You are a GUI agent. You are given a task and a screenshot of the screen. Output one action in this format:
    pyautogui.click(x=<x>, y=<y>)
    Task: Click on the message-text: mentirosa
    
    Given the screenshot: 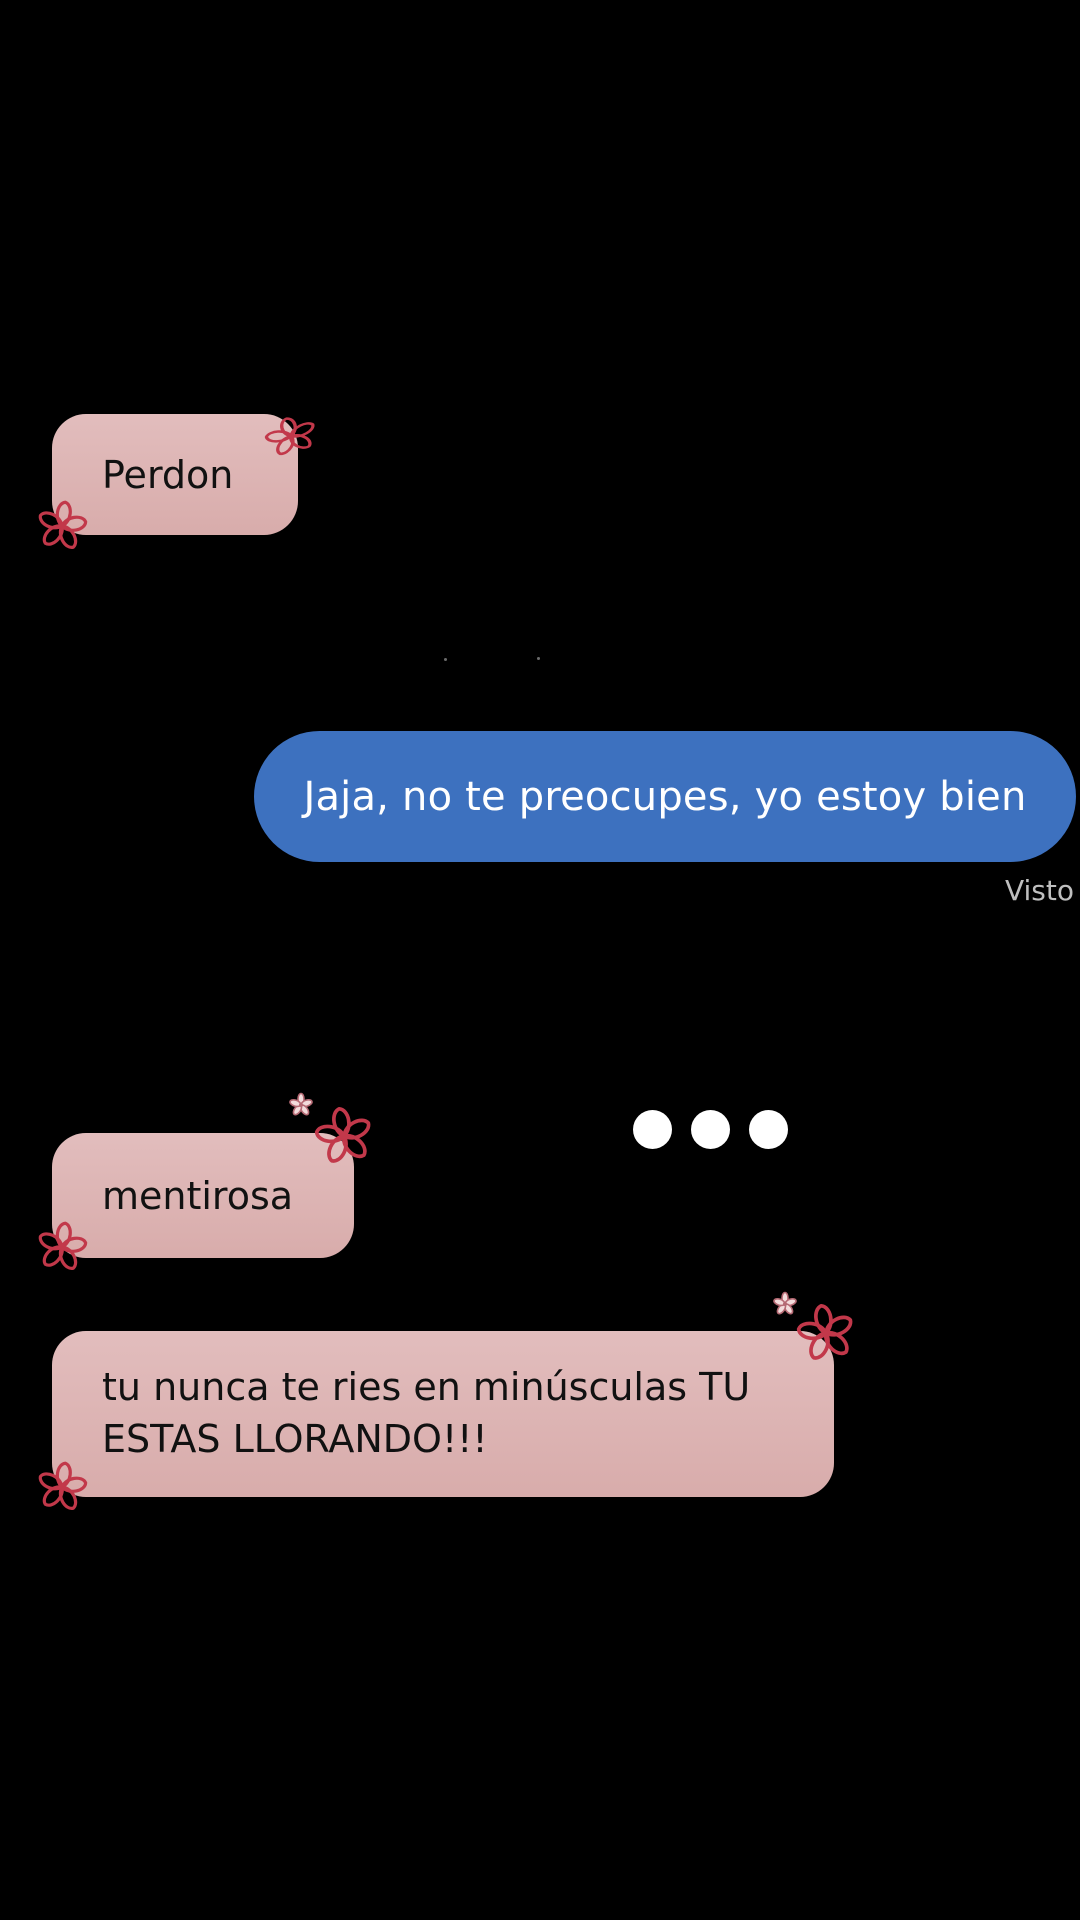 What is the action you would take?
    pyautogui.click(x=198, y=1195)
    